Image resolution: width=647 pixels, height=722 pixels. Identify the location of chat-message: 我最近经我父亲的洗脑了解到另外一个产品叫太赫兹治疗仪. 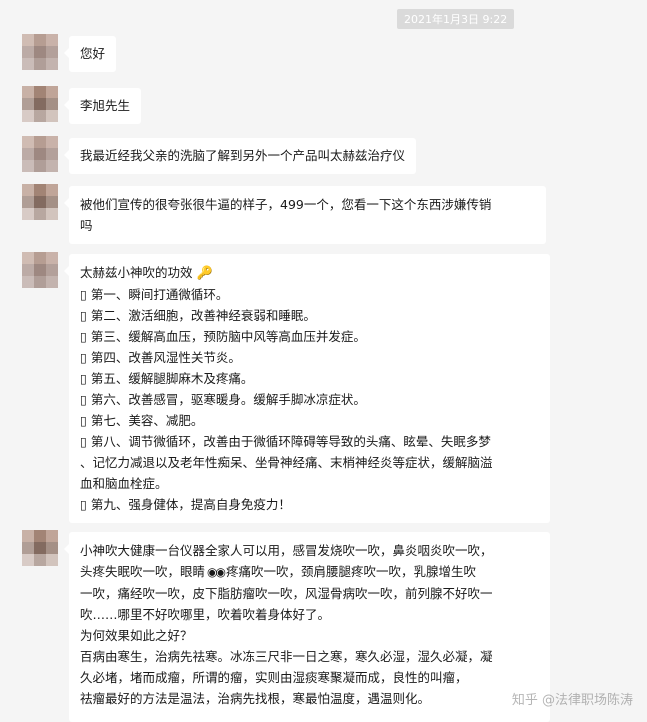
(323, 158).